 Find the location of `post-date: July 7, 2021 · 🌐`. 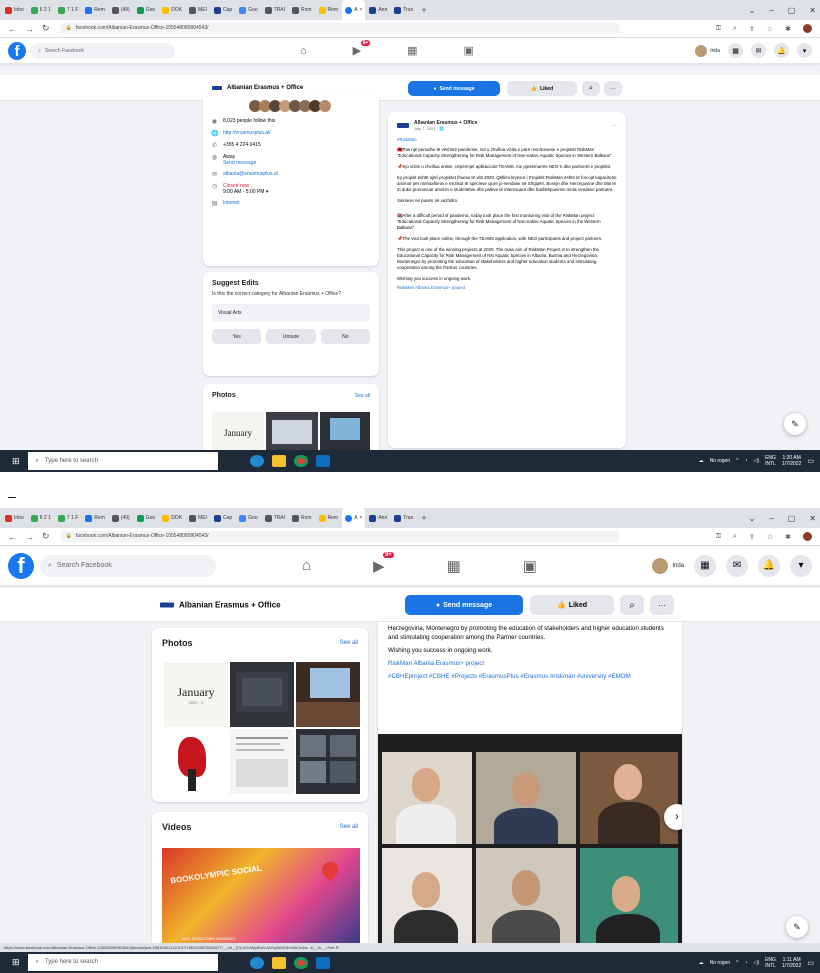

post-date: July 7, 2021 · 🌐 is located at coordinates (446, 128).